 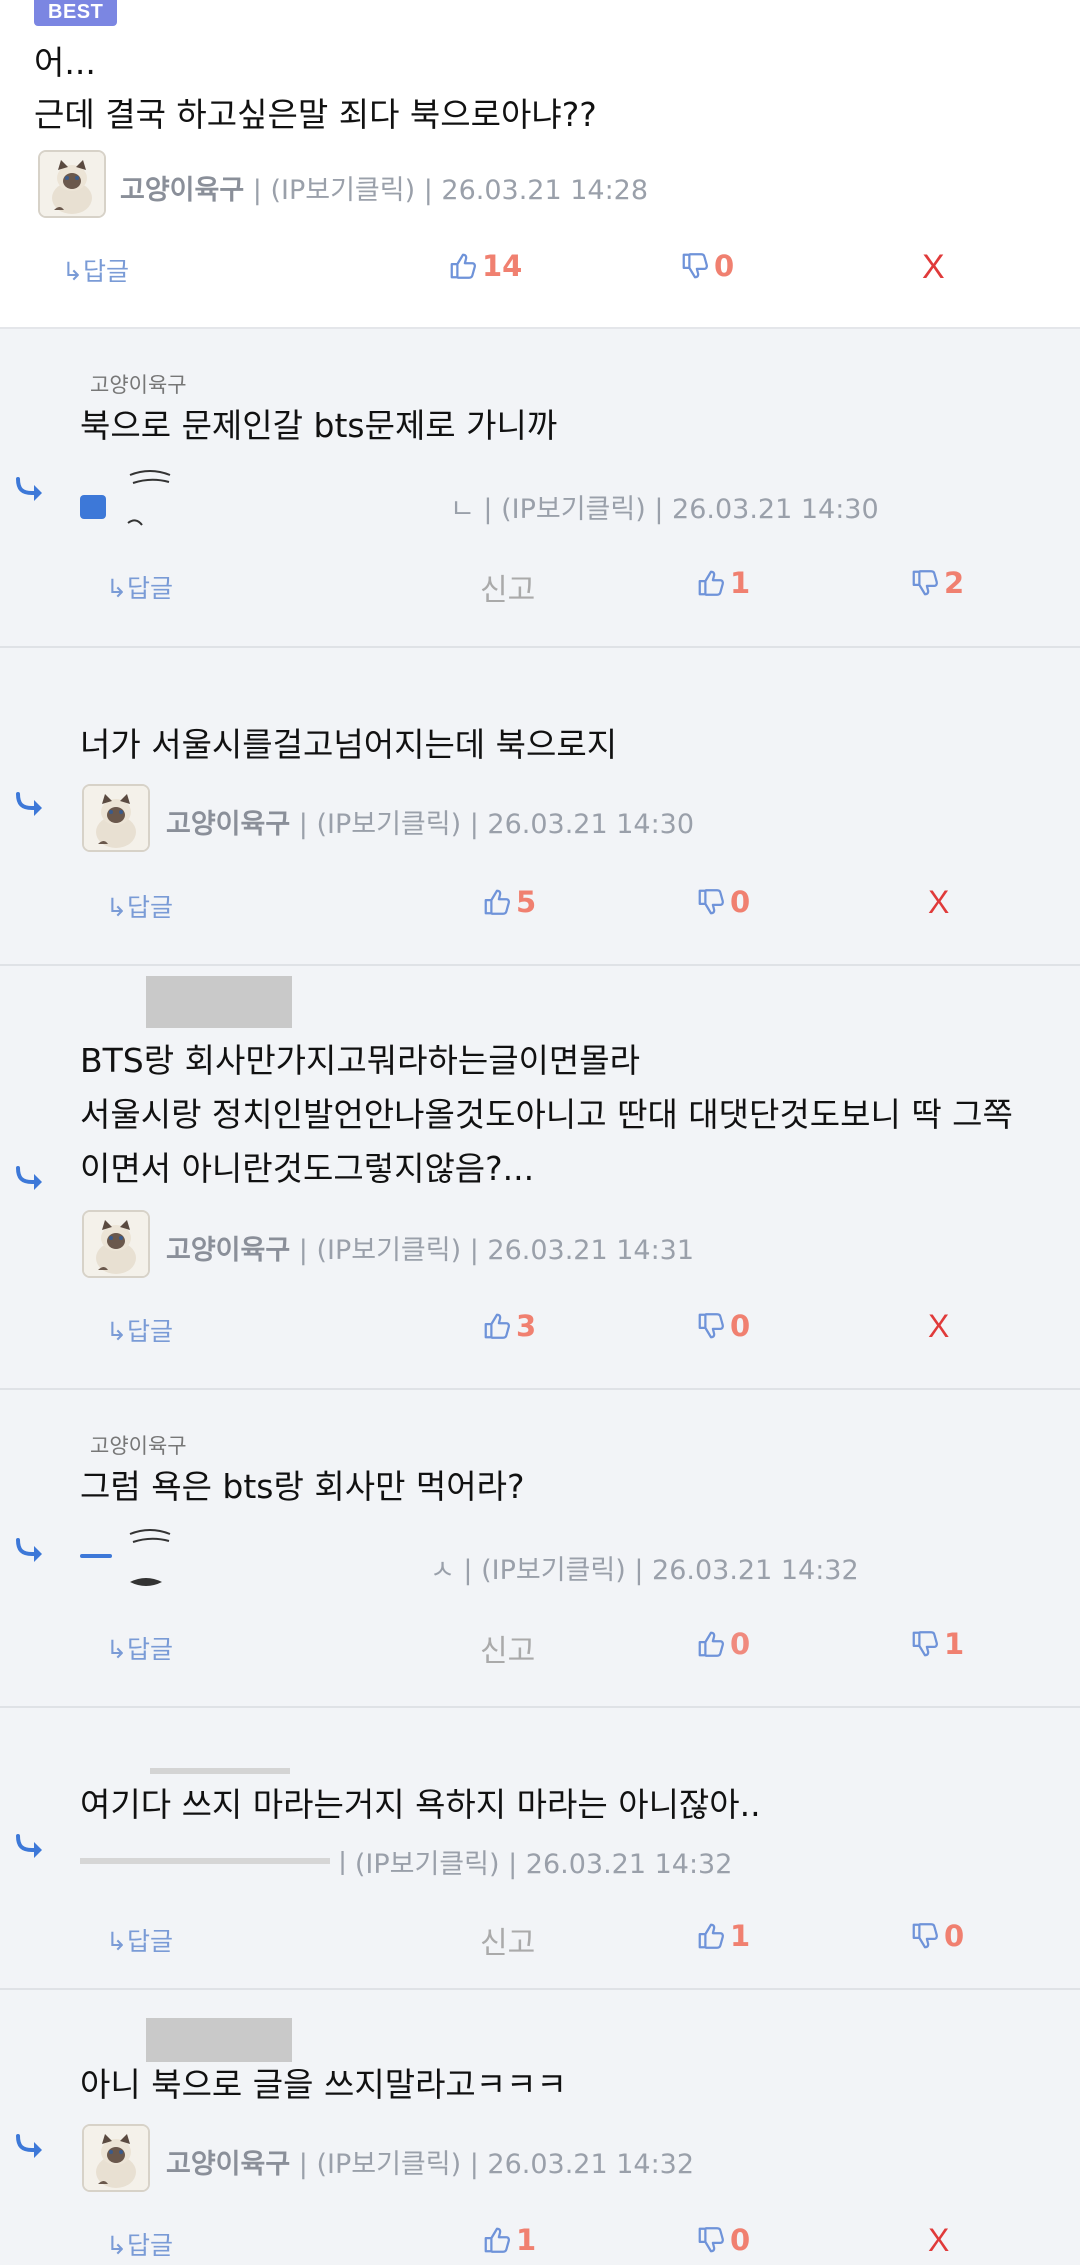 I want to click on downvote-count: 2, so click(x=954, y=583).